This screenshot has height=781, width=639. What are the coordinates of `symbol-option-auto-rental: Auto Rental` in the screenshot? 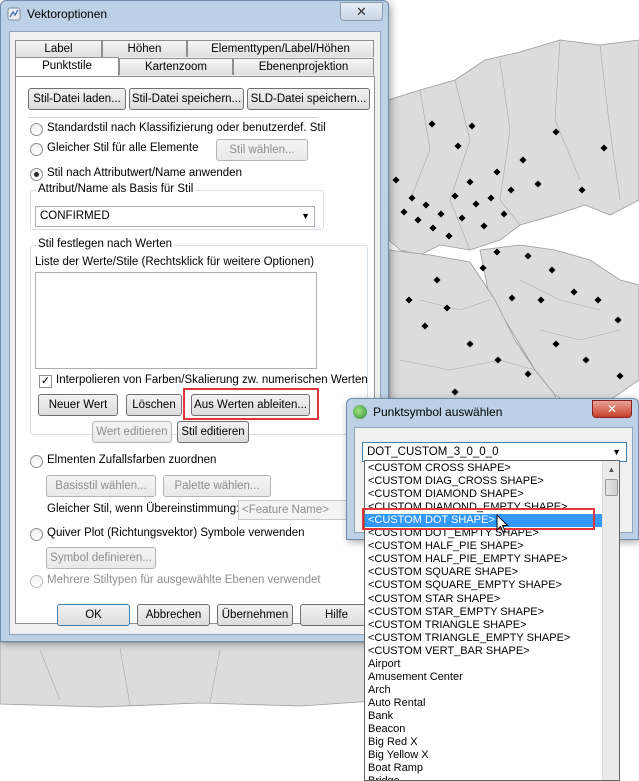 It's located at (396, 703).